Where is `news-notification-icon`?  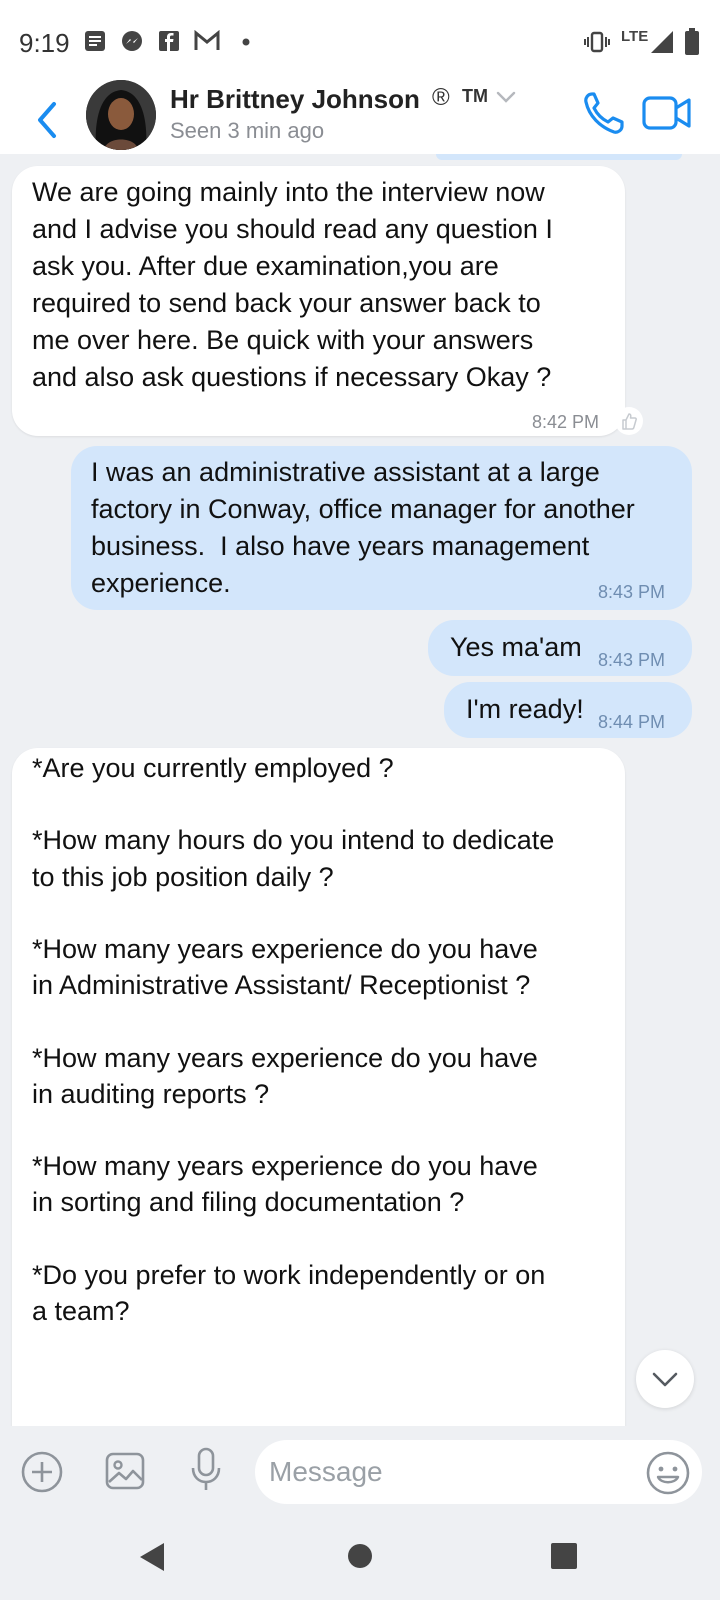 news-notification-icon is located at coordinates (95, 41).